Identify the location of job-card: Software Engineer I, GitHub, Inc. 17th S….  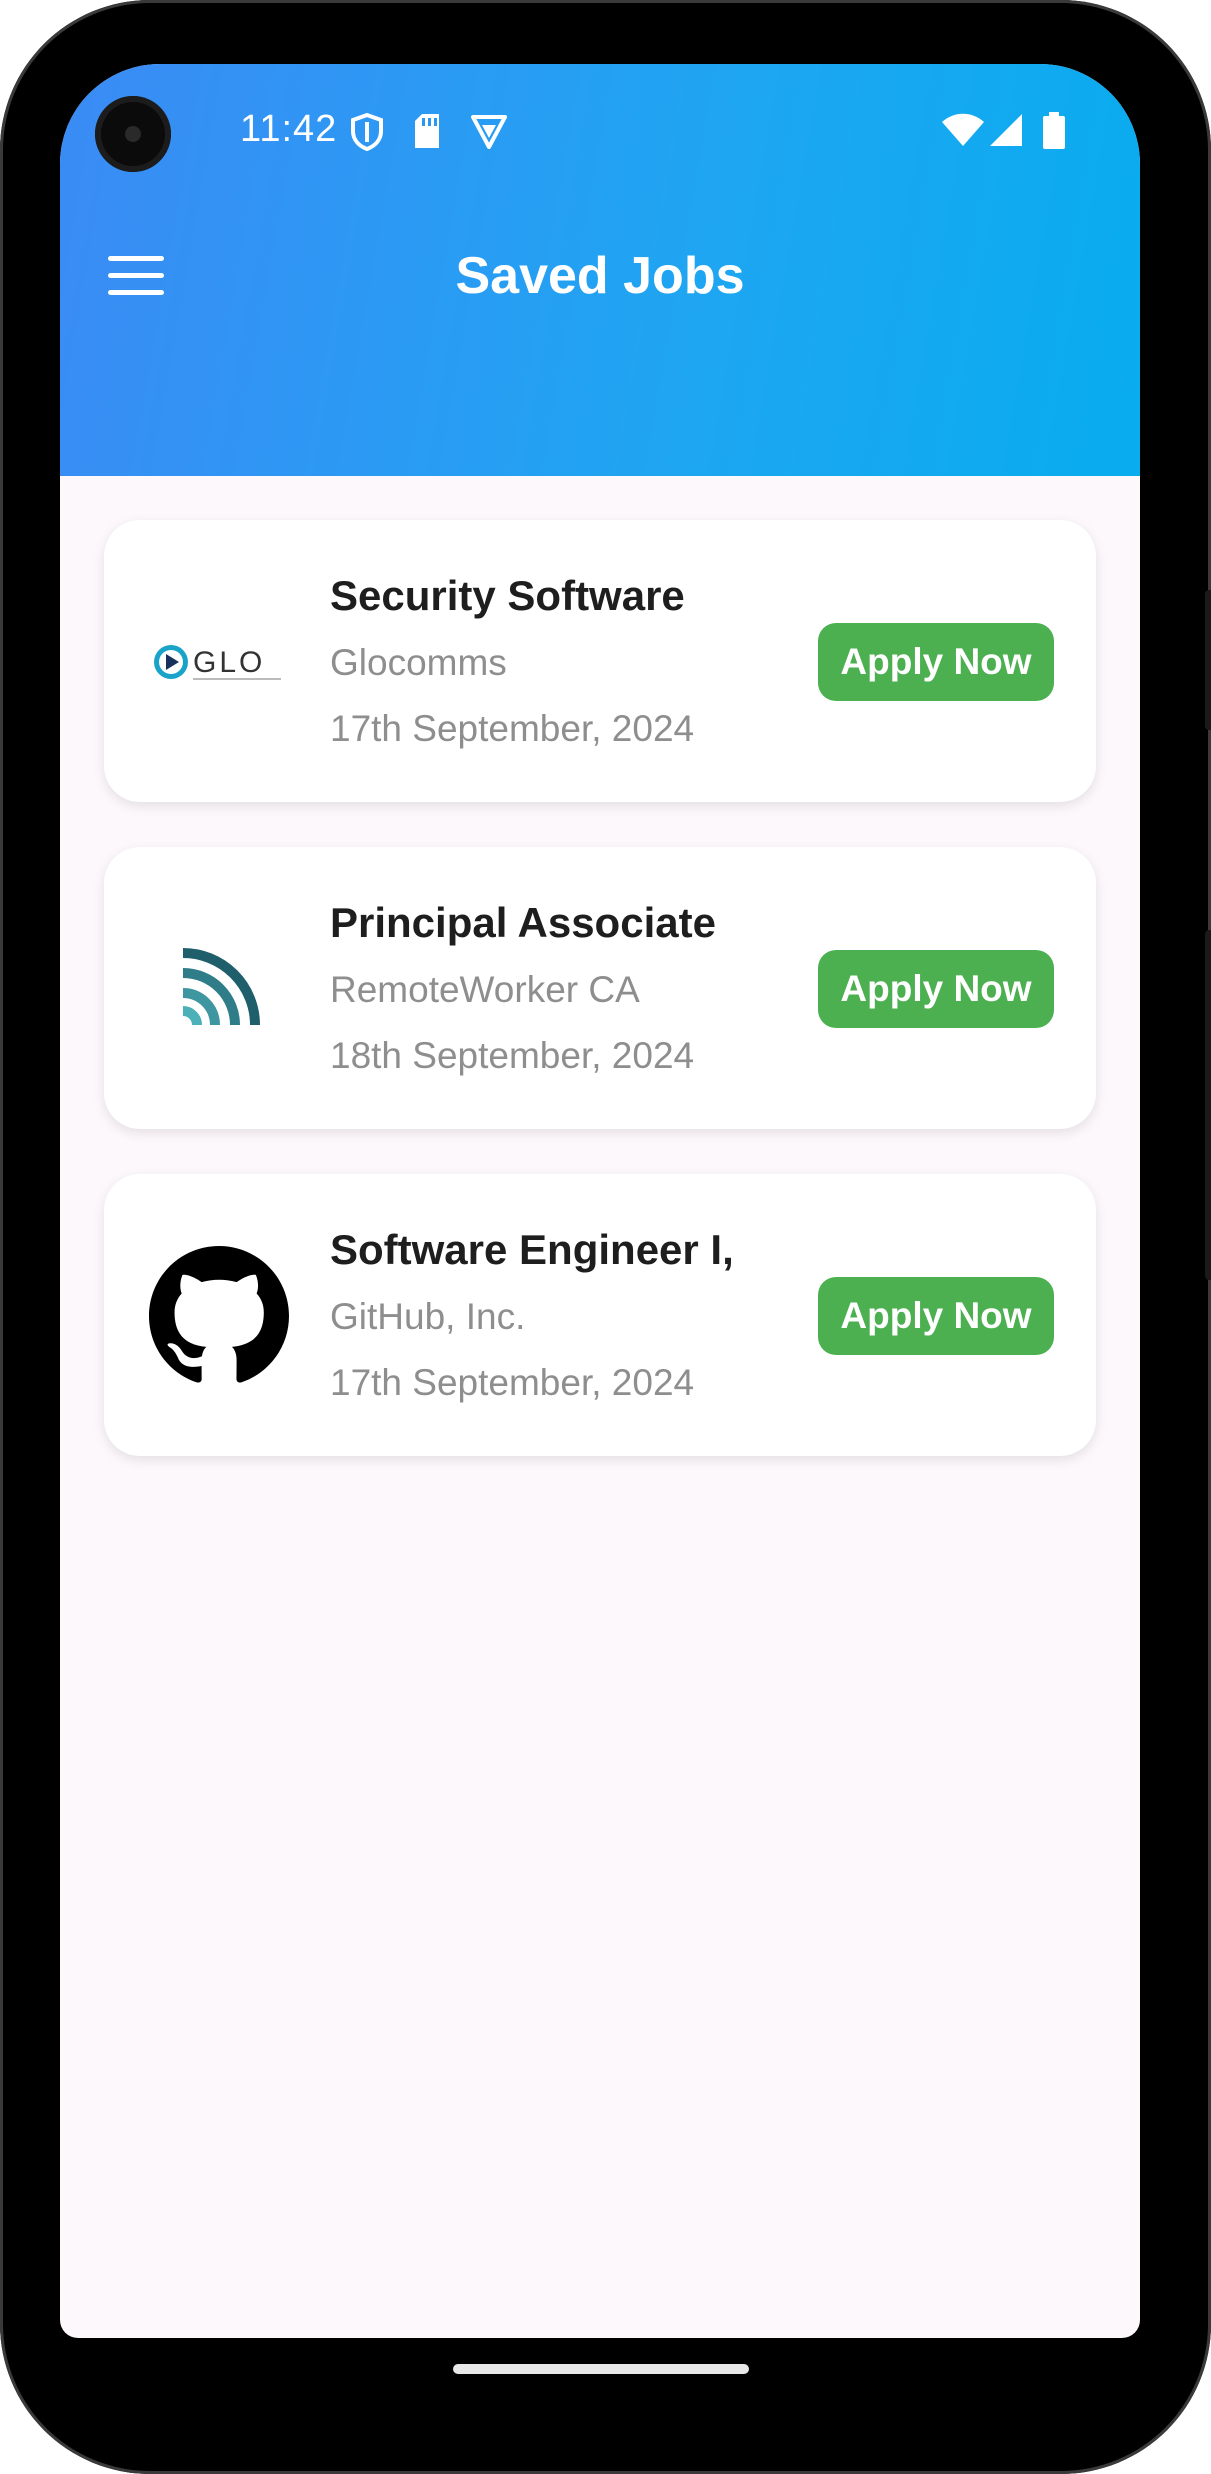
(600, 1315).